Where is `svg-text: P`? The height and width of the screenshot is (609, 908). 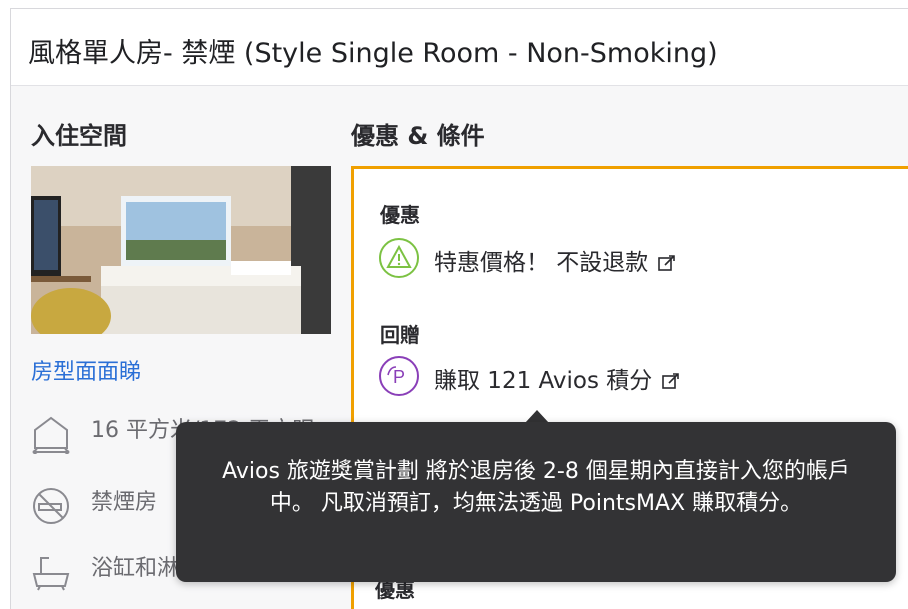 svg-text: P is located at coordinates (399, 377).